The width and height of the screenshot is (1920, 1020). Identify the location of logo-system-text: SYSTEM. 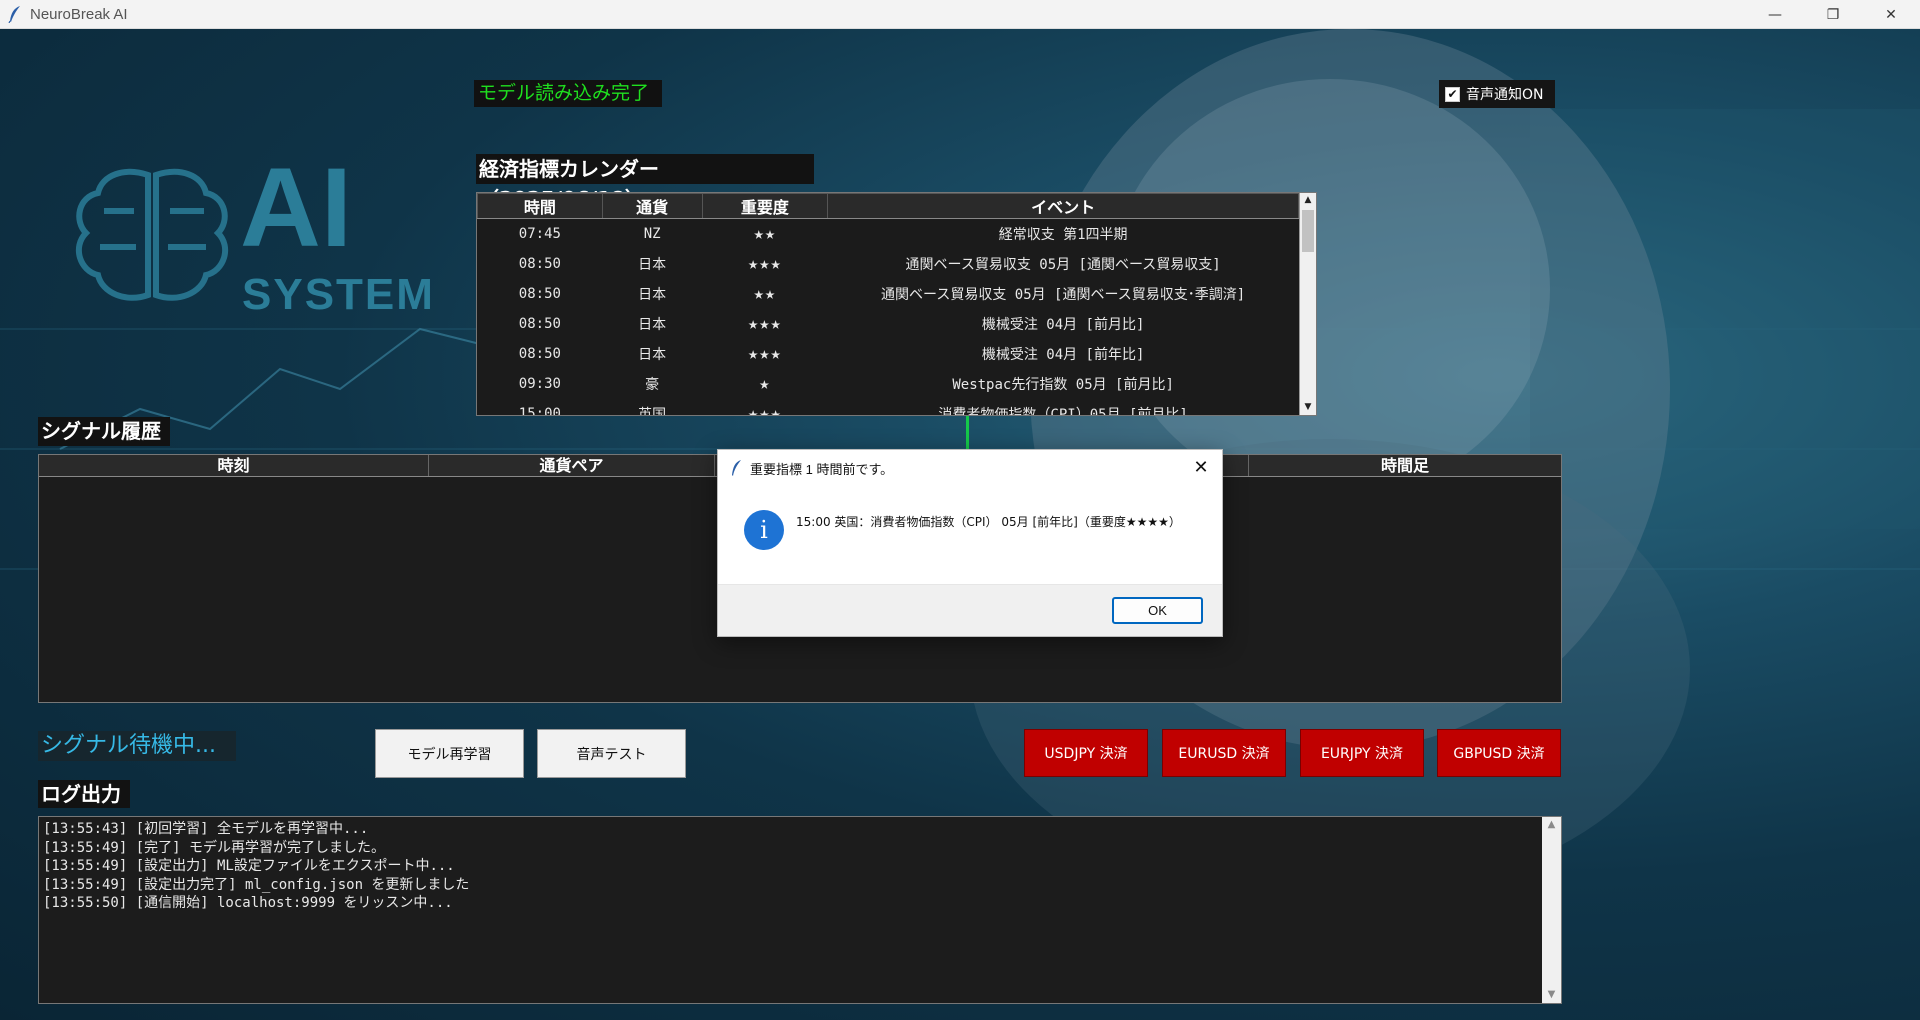
(338, 294).